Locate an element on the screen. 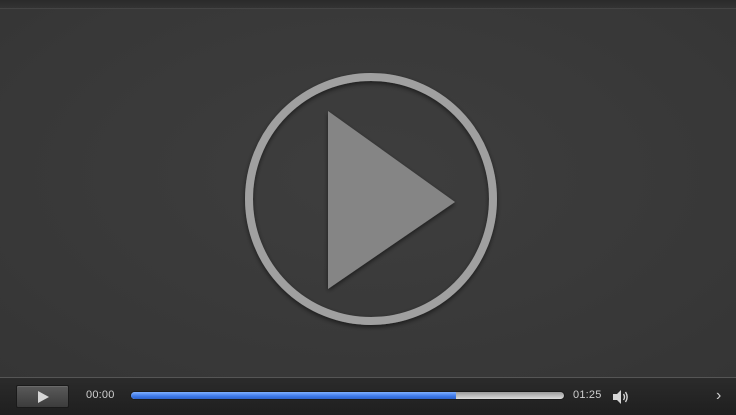 Image resolution: width=736 pixels, height=415 pixels. total-time: 01:25 is located at coordinates (587, 395).